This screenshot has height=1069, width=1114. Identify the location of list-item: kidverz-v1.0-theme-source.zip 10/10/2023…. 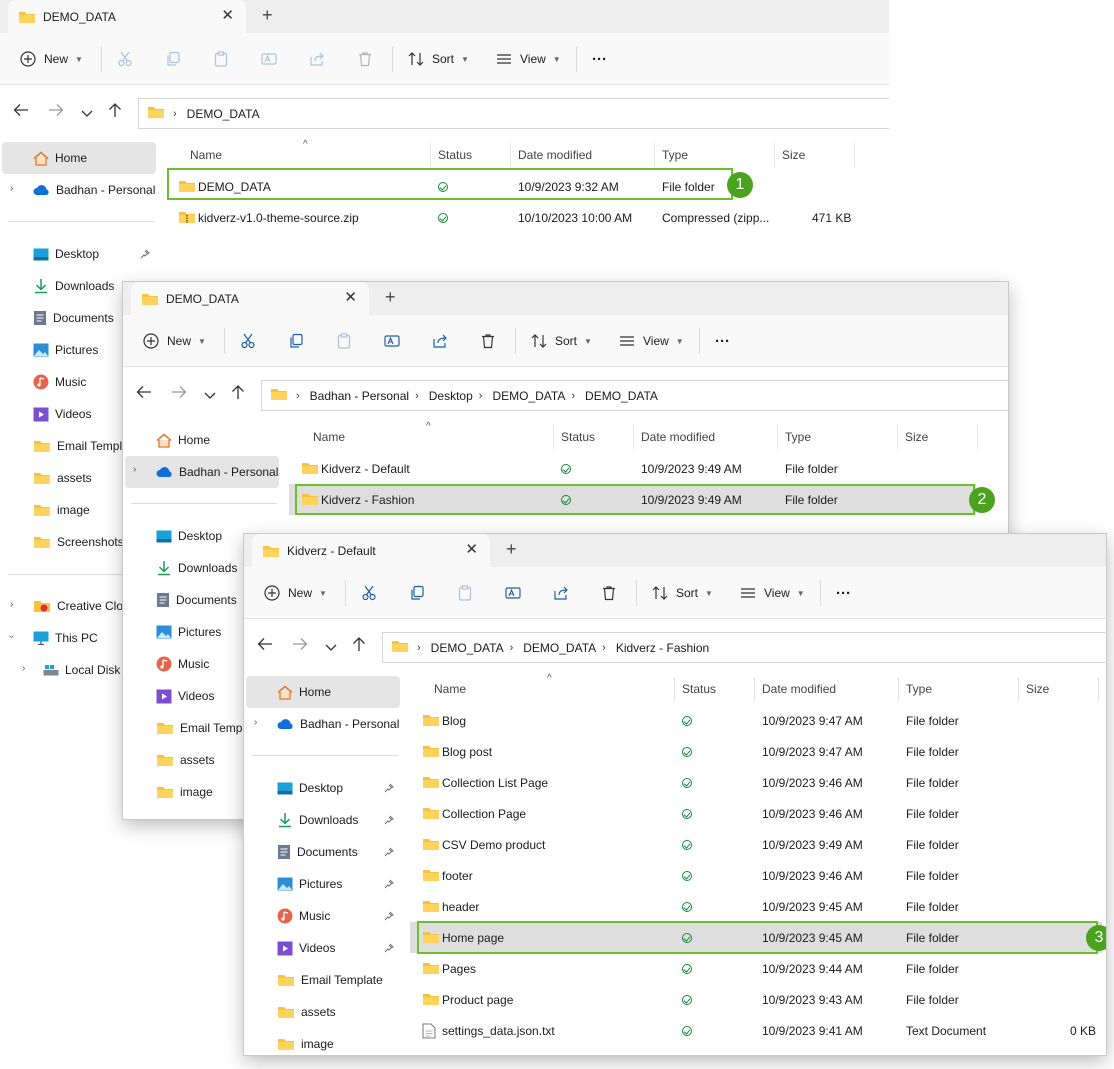
(525, 217).